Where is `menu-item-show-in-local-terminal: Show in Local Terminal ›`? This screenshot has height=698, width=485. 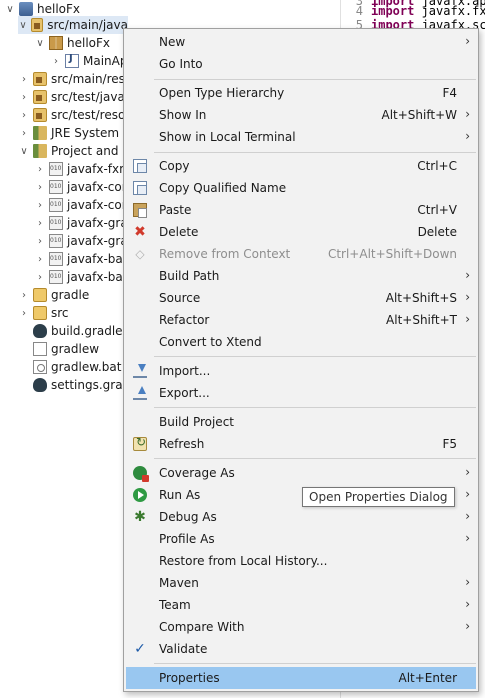 menu-item-show-in-local-terminal: Show in Local Terminal › is located at coordinates (301, 137).